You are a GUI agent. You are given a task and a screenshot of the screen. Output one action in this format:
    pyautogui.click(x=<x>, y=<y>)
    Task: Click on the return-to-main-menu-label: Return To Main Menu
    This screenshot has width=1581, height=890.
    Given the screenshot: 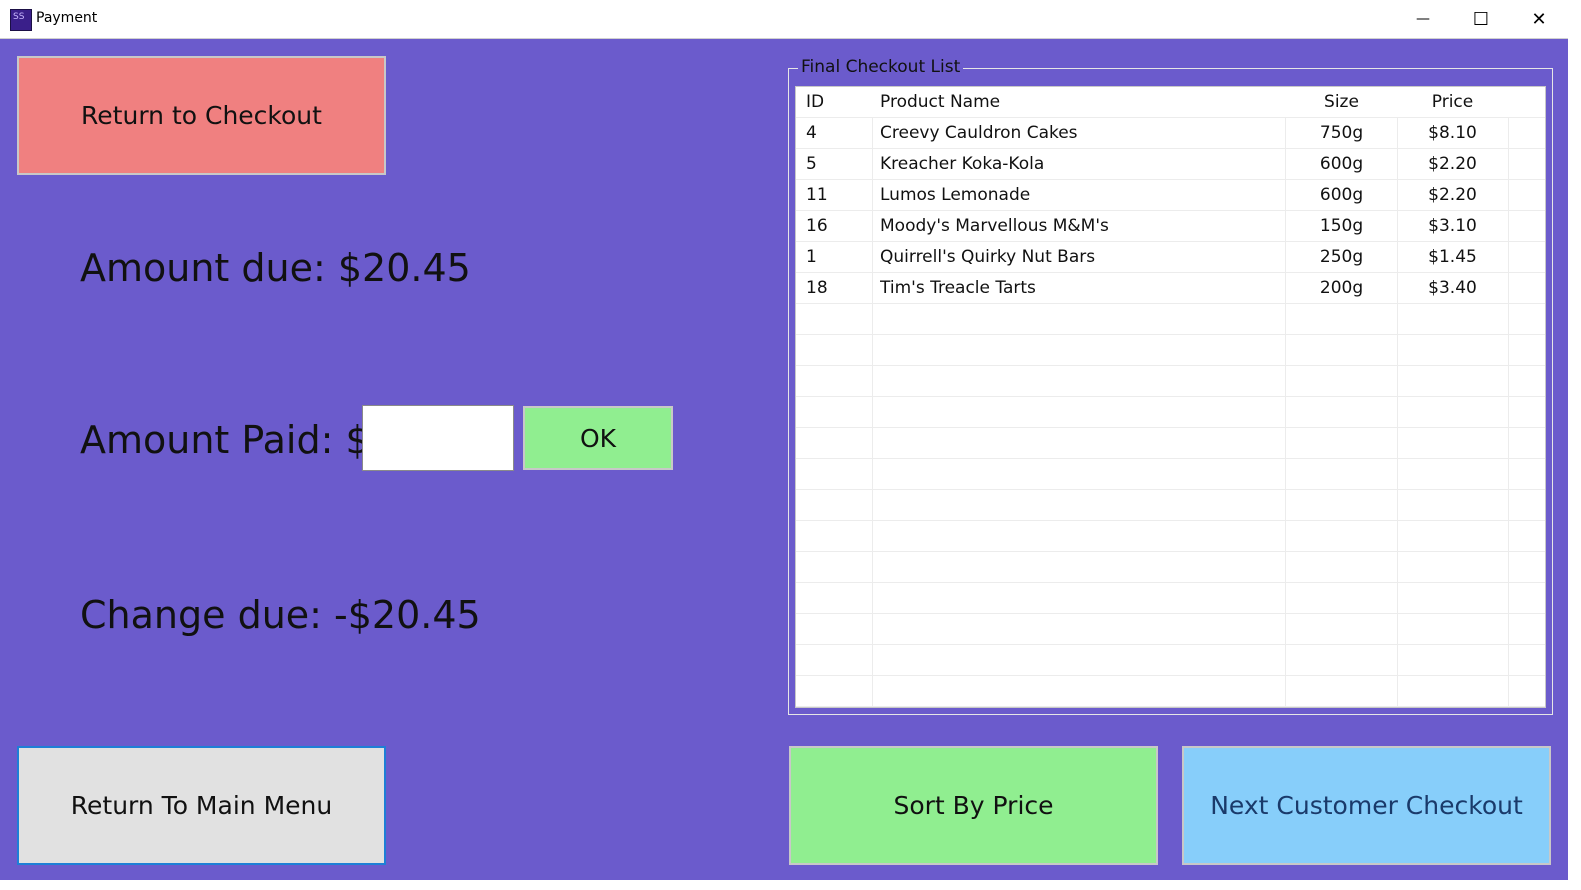 What is the action you would take?
    pyautogui.click(x=201, y=805)
    